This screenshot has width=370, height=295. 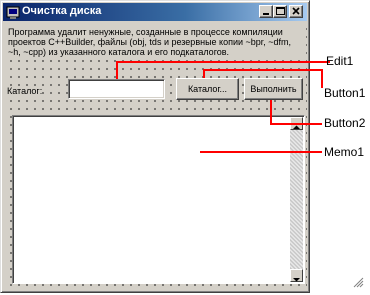 What do you see at coordinates (296, 112) in the screenshot?
I see `button2-callout-line` at bounding box center [296, 112].